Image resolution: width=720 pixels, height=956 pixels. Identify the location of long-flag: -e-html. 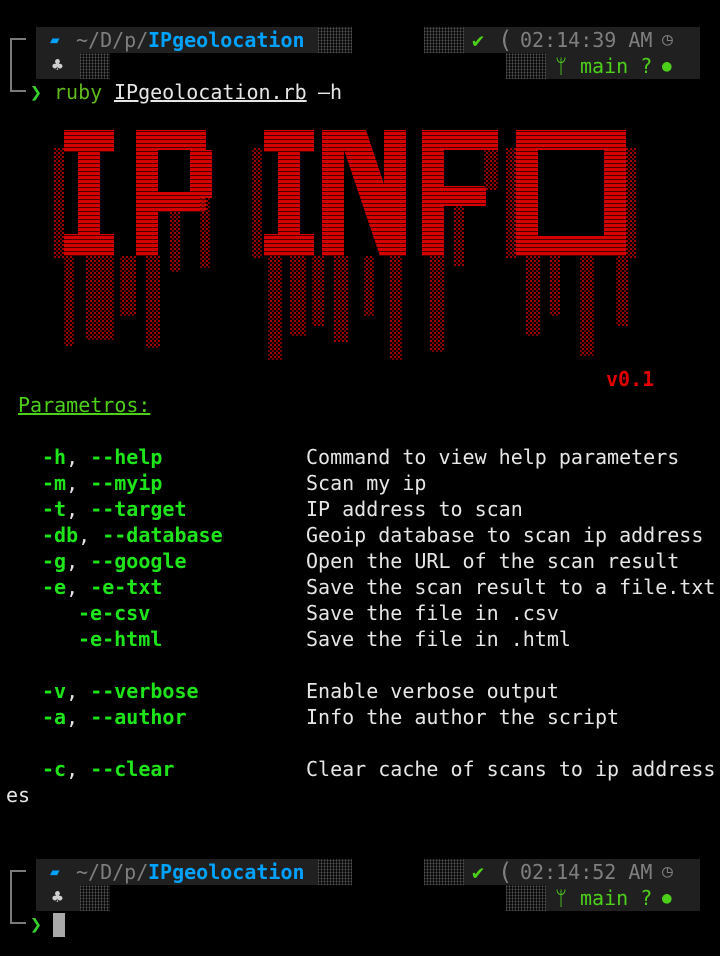
(120, 639).